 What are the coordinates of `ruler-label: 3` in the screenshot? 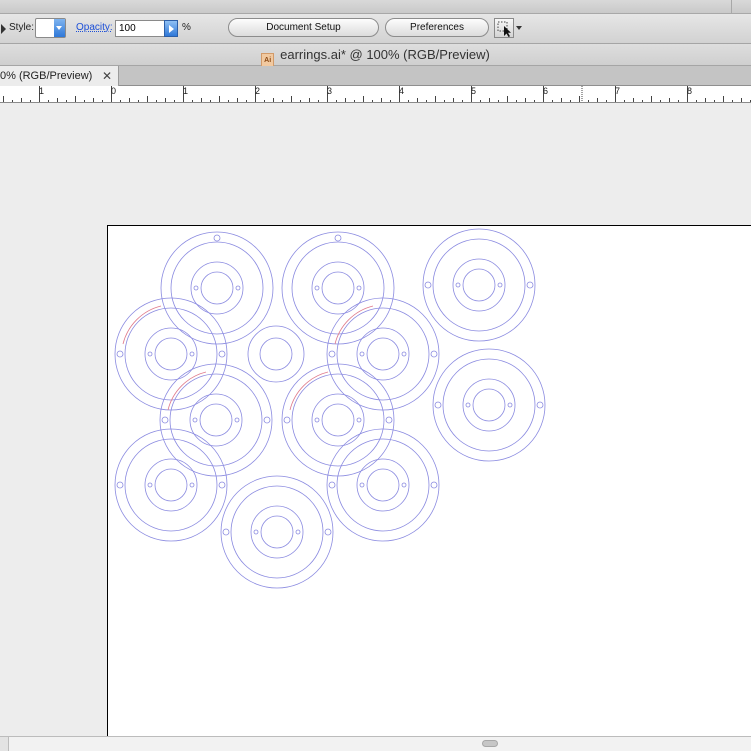 It's located at (330, 91).